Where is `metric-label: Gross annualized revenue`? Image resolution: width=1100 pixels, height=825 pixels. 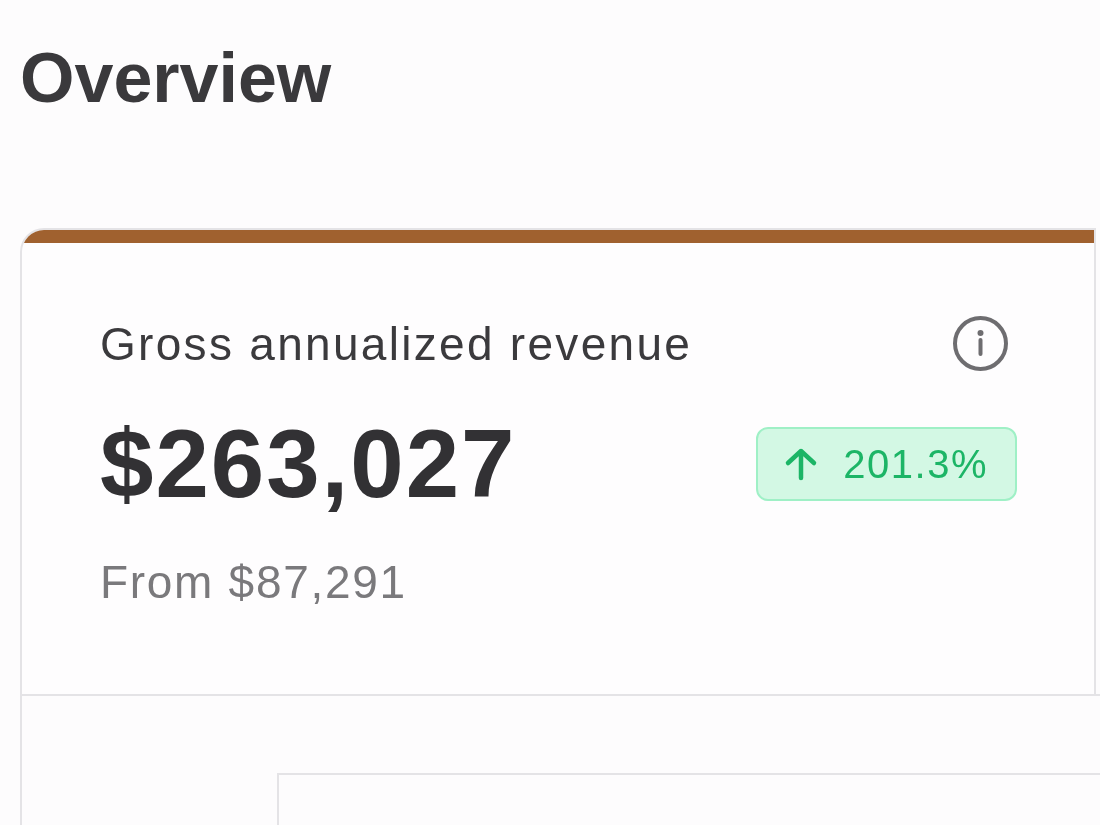 metric-label: Gross annualized revenue is located at coordinates (396, 343).